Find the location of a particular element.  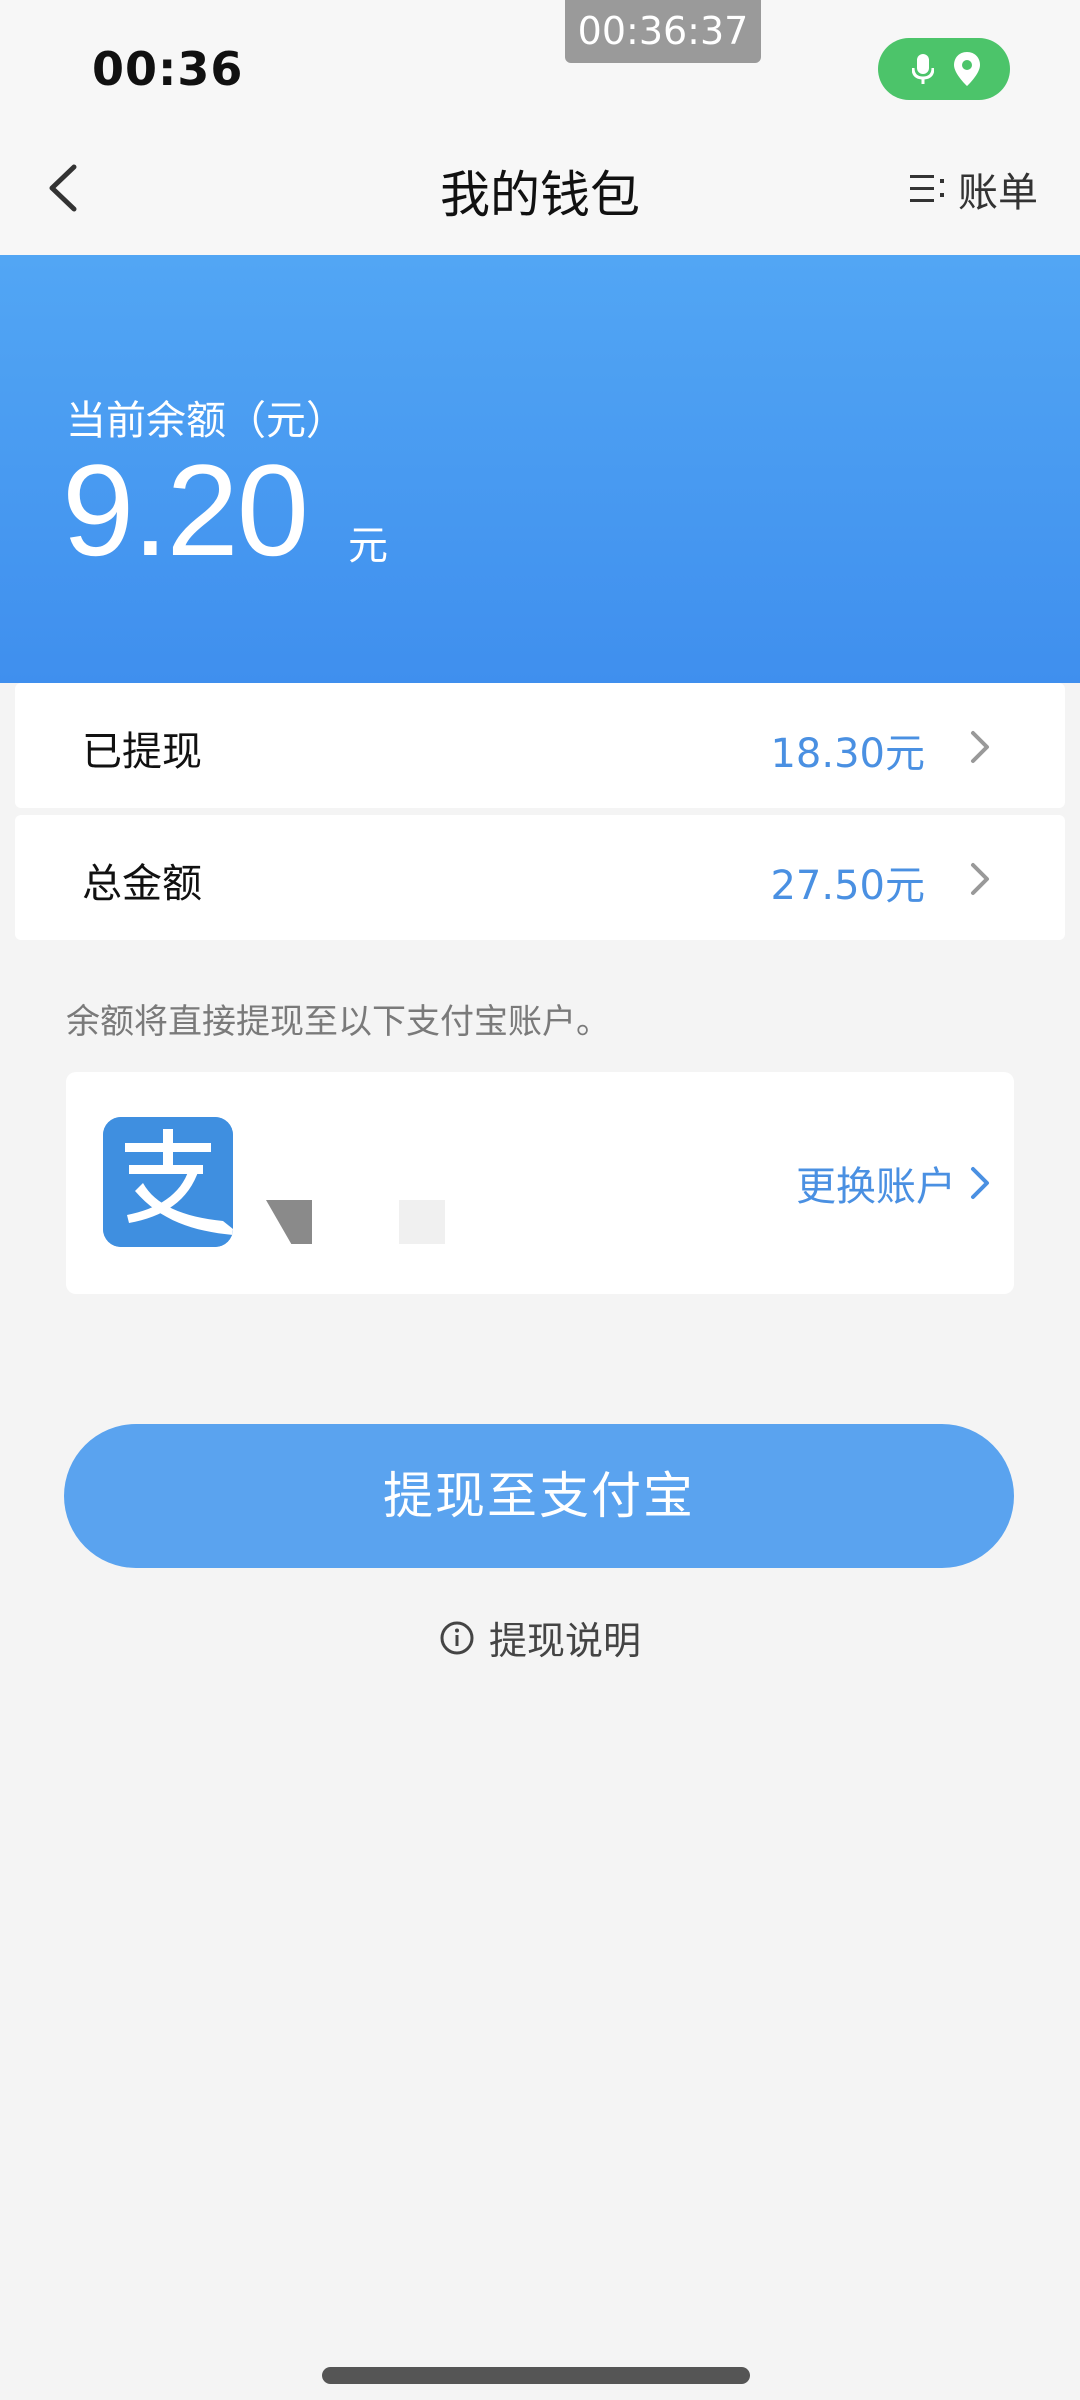

account-note: 余额将直接提现至以下支付宝账户。 is located at coordinates (338, 1022).